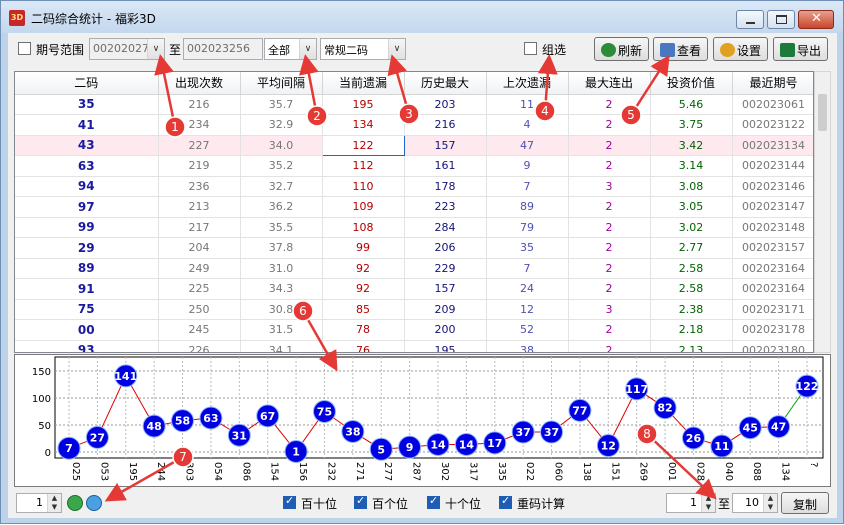 The image size is (844, 525). I want to click on table-cell: 112, so click(363, 166).